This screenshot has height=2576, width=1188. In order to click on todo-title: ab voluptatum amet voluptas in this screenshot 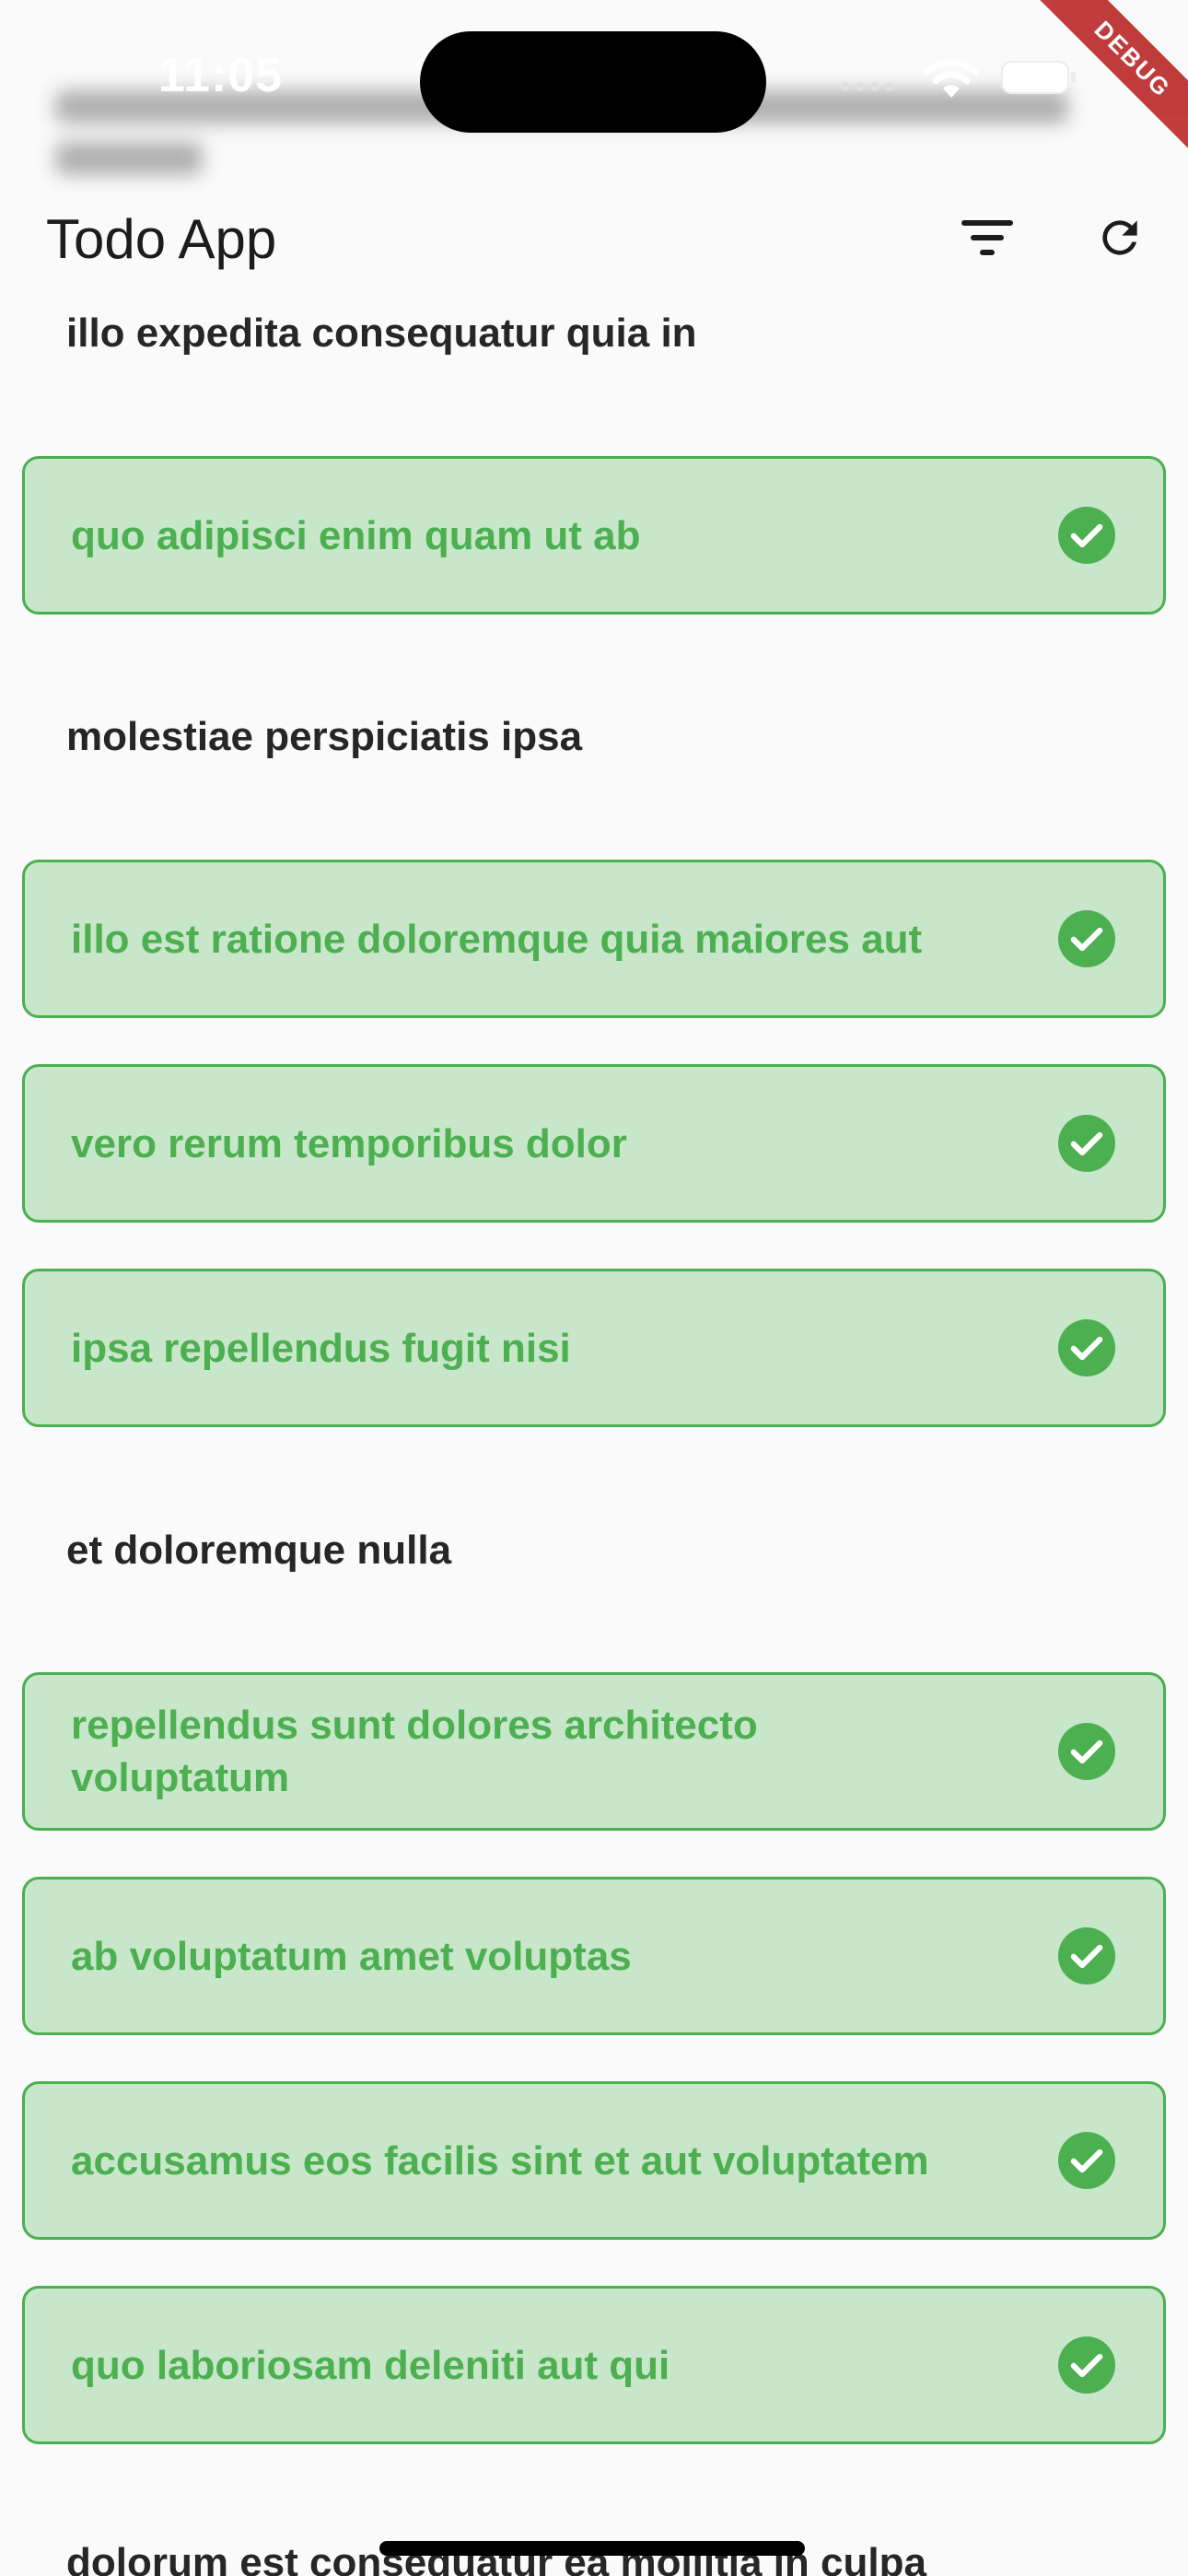, I will do `click(352, 1956)`.